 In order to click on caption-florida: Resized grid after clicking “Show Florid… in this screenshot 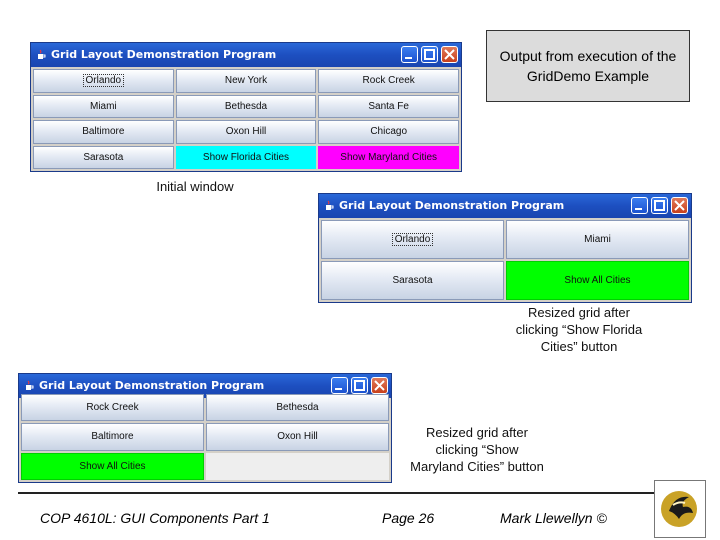, I will do `click(579, 329)`.